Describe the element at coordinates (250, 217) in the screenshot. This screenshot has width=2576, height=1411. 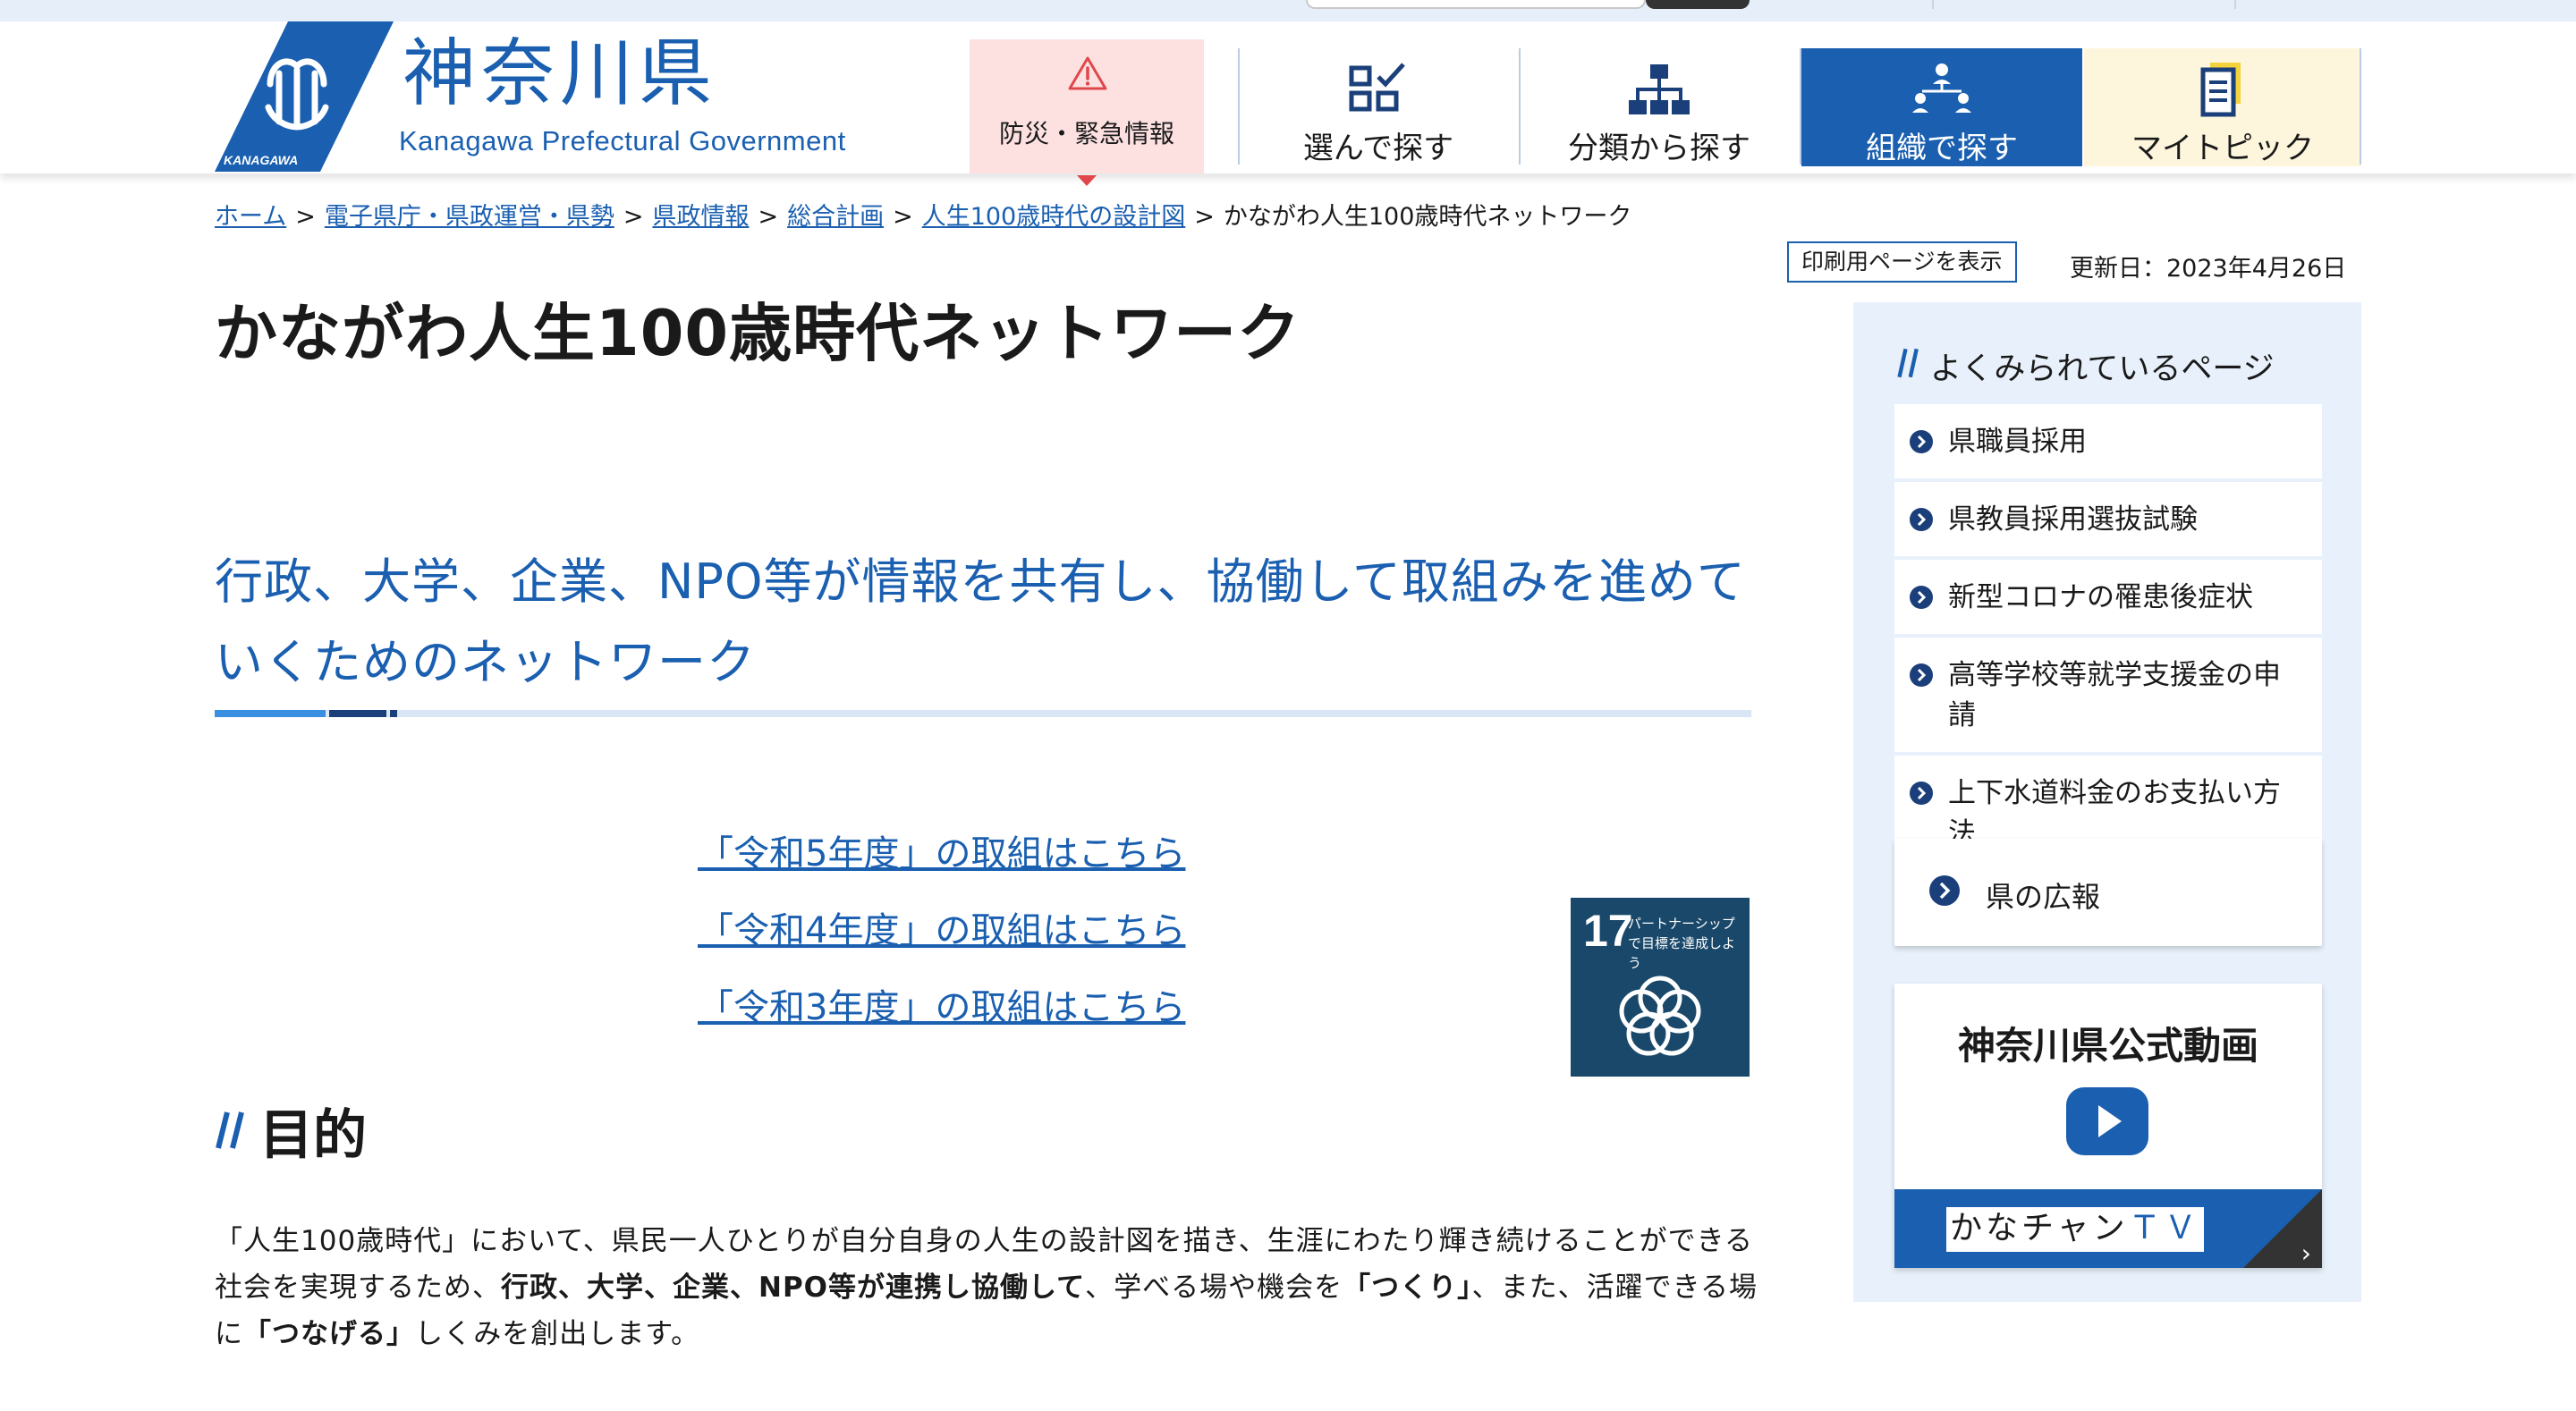
I see `breadcrumb-home: ホーム` at that location.